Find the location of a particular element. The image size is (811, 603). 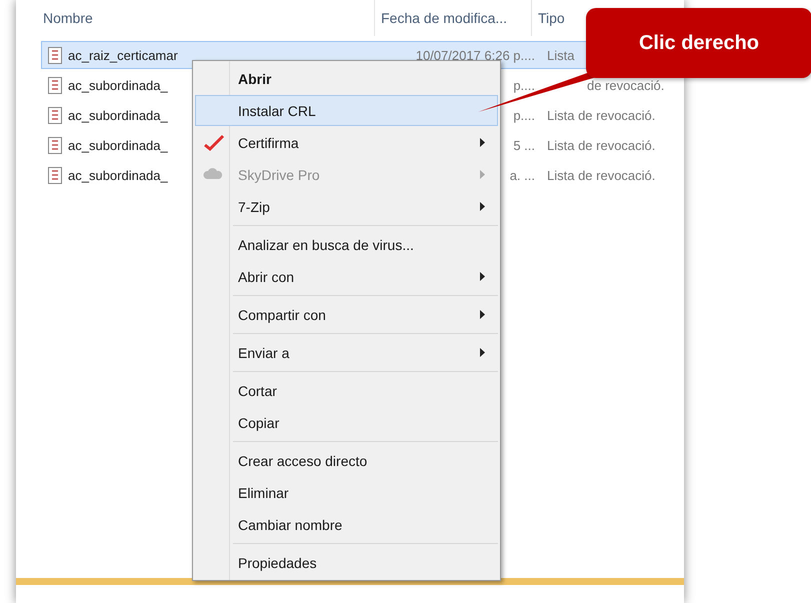

file-type: Lista is located at coordinates (560, 55).